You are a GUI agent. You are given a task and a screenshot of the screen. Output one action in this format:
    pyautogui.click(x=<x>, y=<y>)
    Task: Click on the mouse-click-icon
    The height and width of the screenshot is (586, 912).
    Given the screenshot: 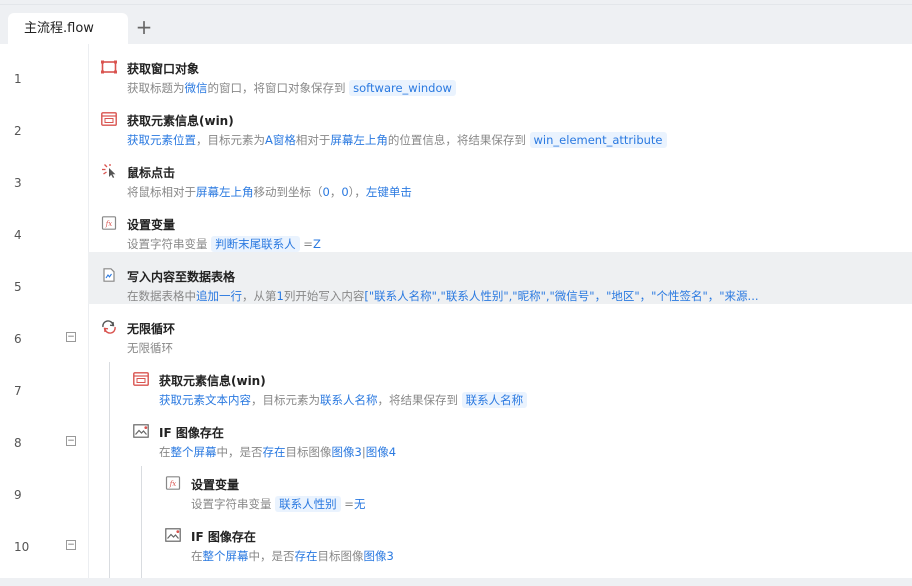 What is the action you would take?
    pyautogui.click(x=109, y=171)
    